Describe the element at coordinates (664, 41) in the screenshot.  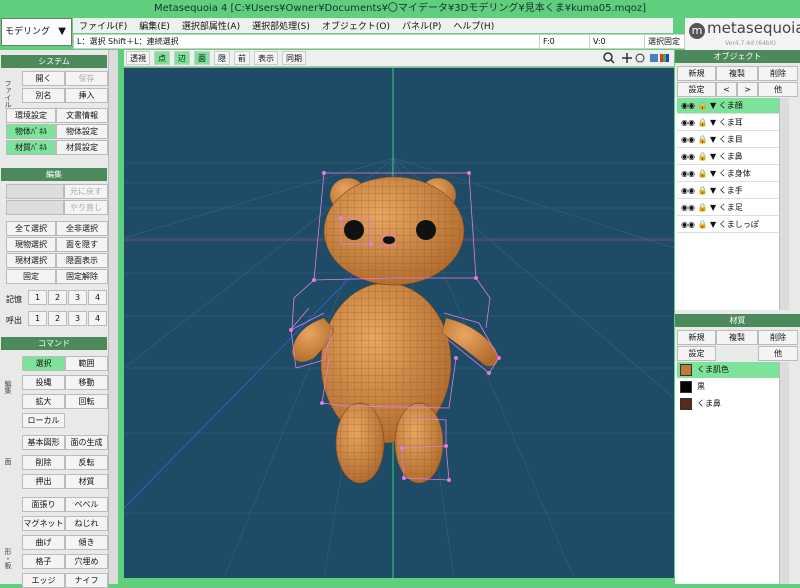
I see `fix-selection: 選択固定` at that location.